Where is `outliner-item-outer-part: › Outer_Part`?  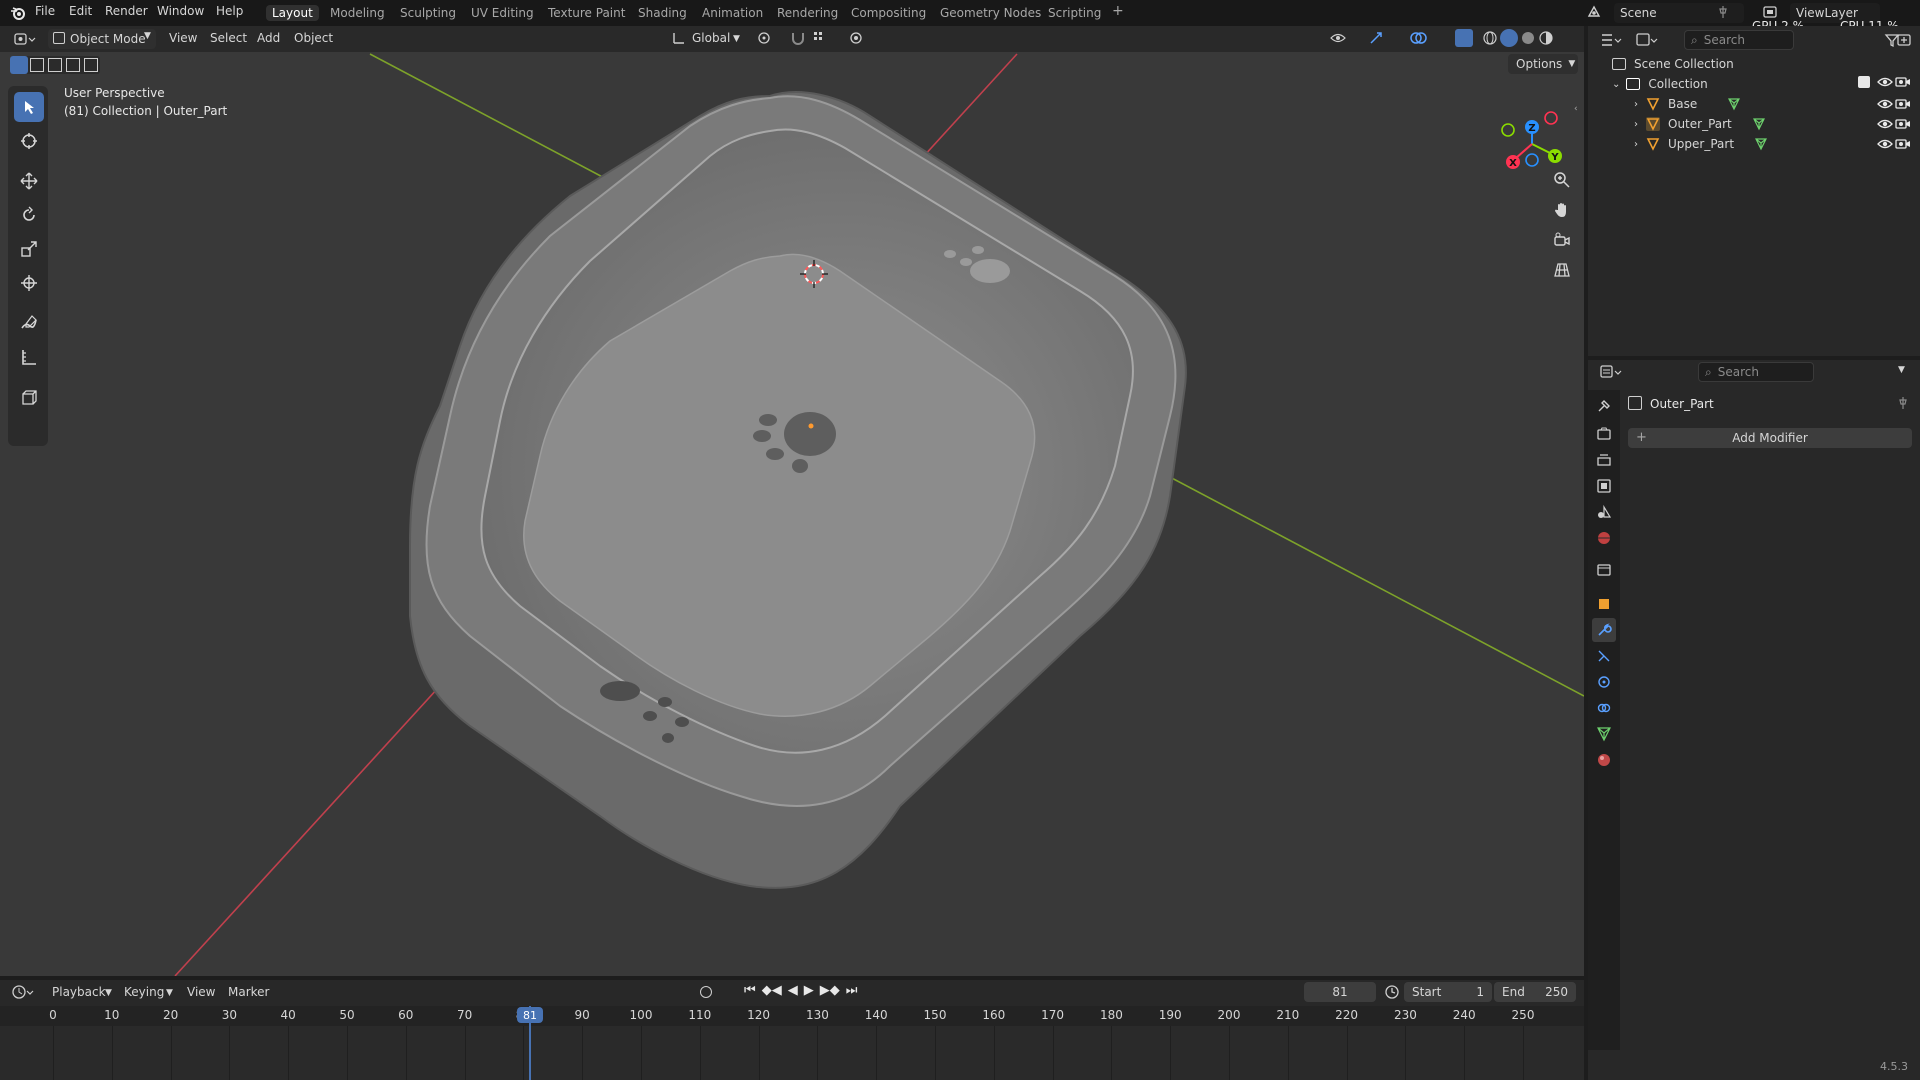 outliner-item-outer-part: › Outer_Part is located at coordinates (1744, 124).